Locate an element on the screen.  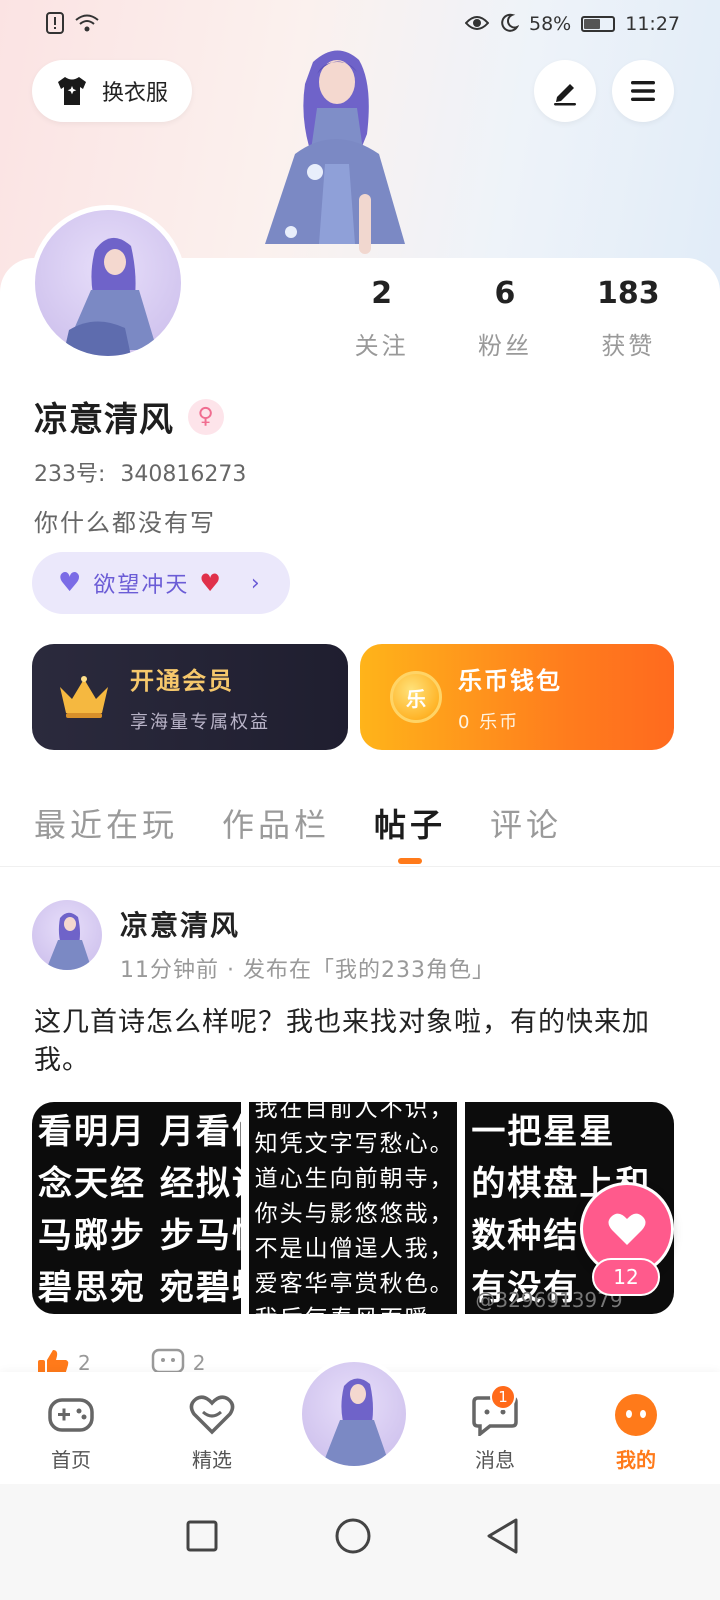
post-body-text: 这几首诗怎么样呢？我也来找对象啦，有的快来加我。 is located at coordinates (359, 1042).